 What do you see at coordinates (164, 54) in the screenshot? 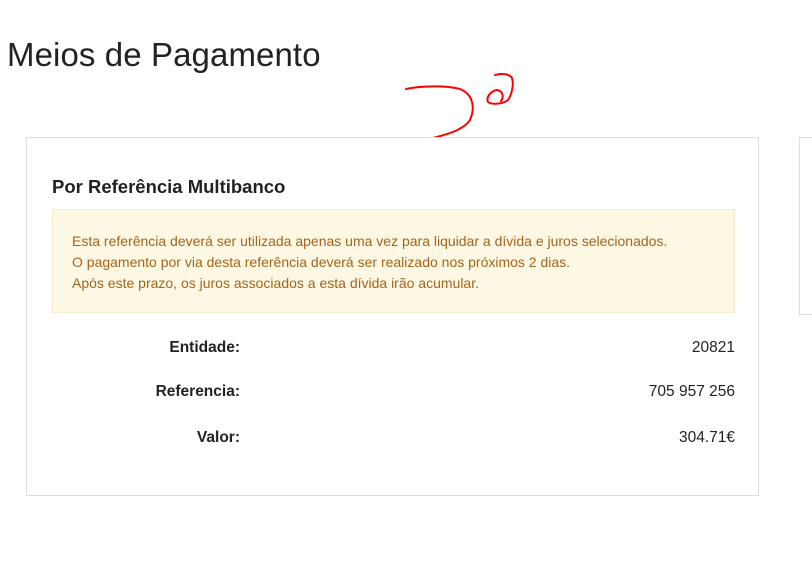
I see `page-title: Meios de Pagamento` at bounding box center [164, 54].